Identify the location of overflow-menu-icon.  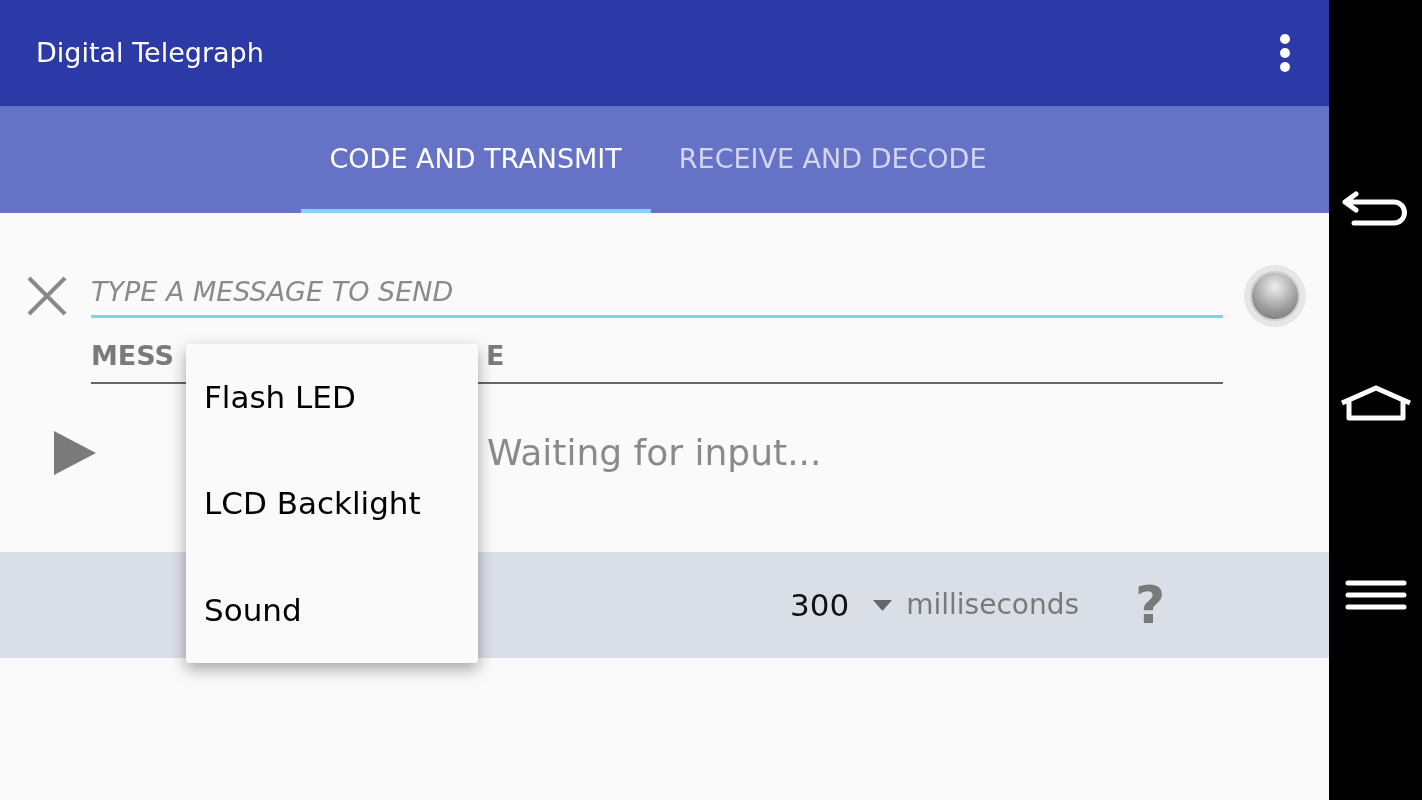
(1285, 53).